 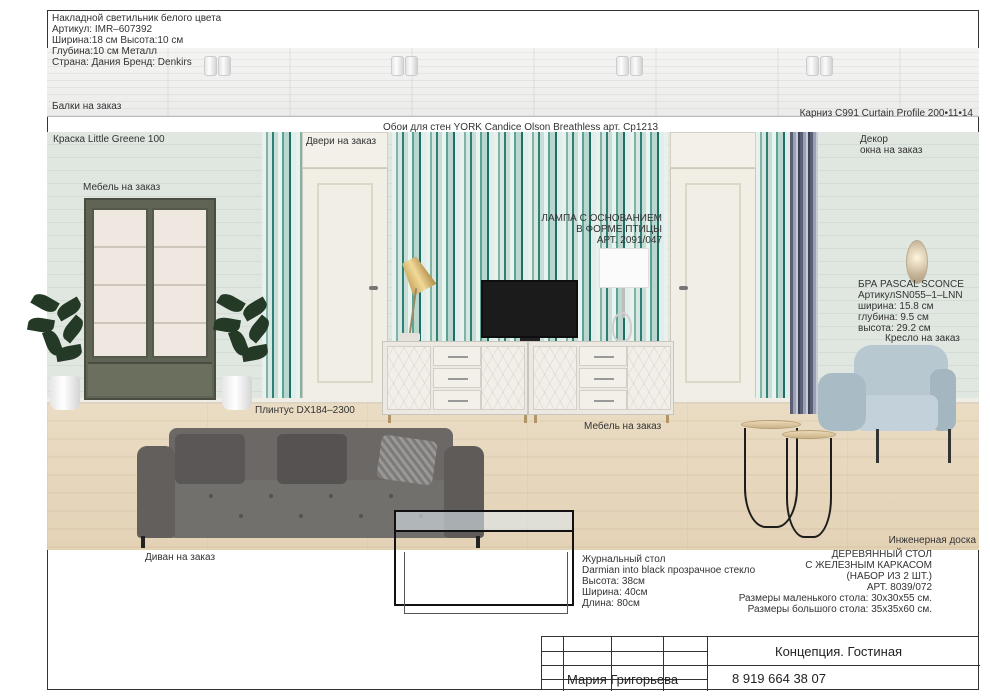 What do you see at coordinates (910, 295) in the screenshot?
I see `sconce-spec-line: АртикулSN055–1–LNN` at bounding box center [910, 295].